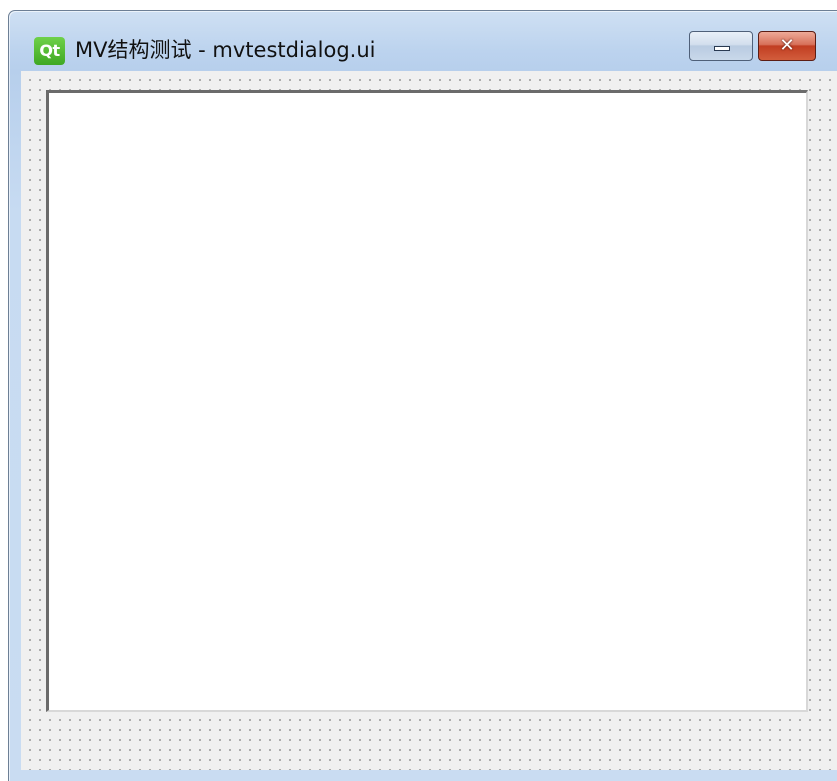 Image resolution: width=837 pixels, height=781 pixels. Describe the element at coordinates (225, 50) in the screenshot. I see `window-title: MV结构测试 - mvtestdialog.ui` at that location.